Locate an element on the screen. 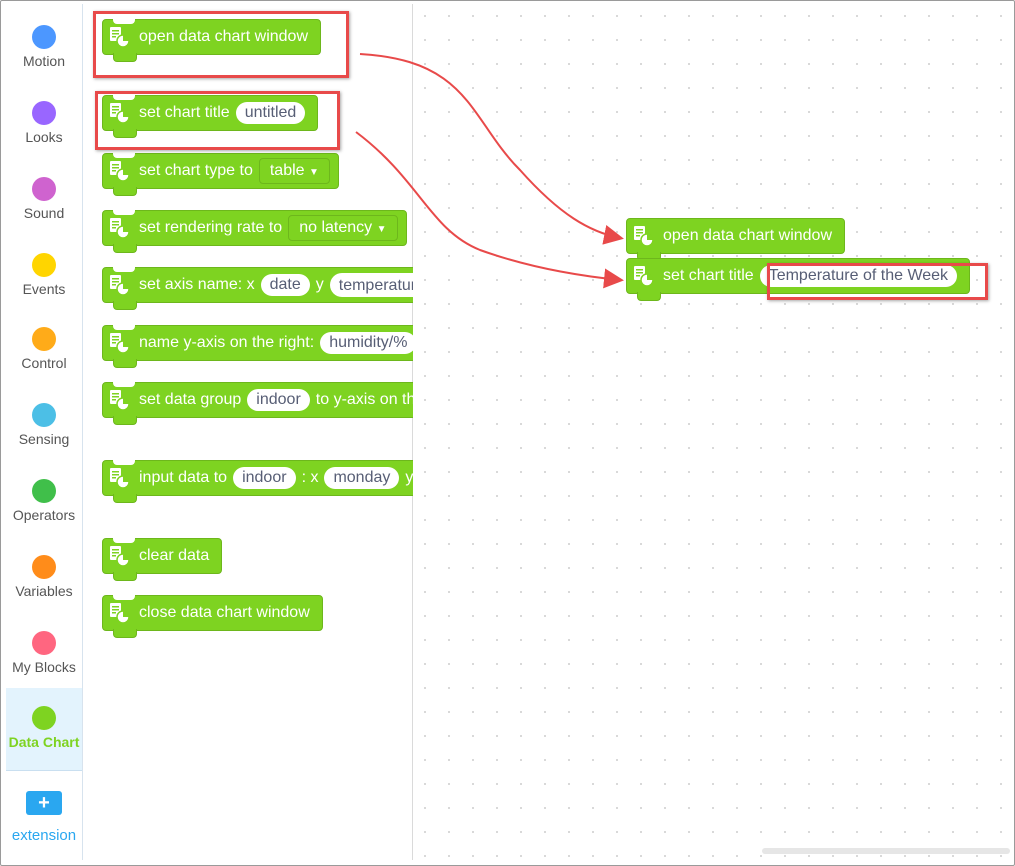  category-label: Looks is located at coordinates (44, 137).